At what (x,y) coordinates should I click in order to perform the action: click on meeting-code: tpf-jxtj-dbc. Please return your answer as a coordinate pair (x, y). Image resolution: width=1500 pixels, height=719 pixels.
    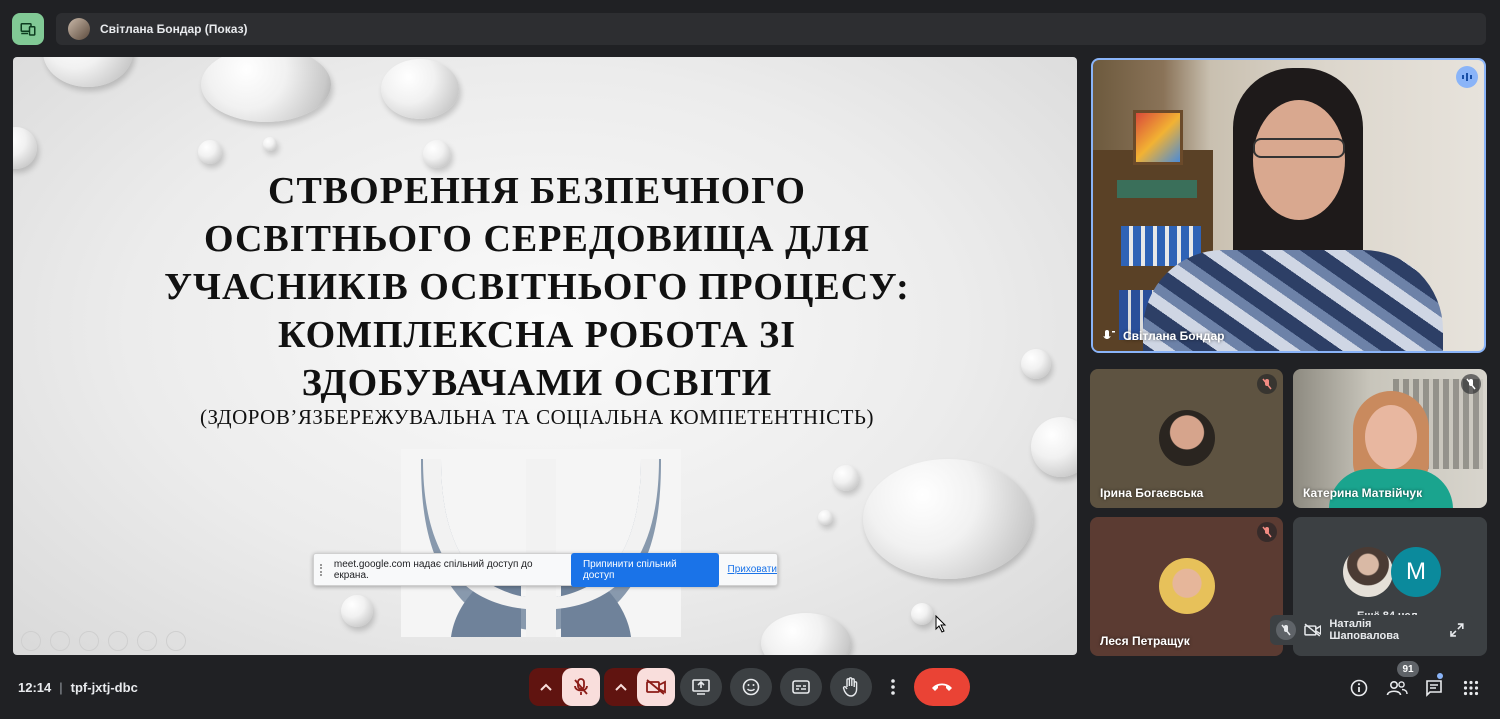
    Looking at the image, I should click on (104, 687).